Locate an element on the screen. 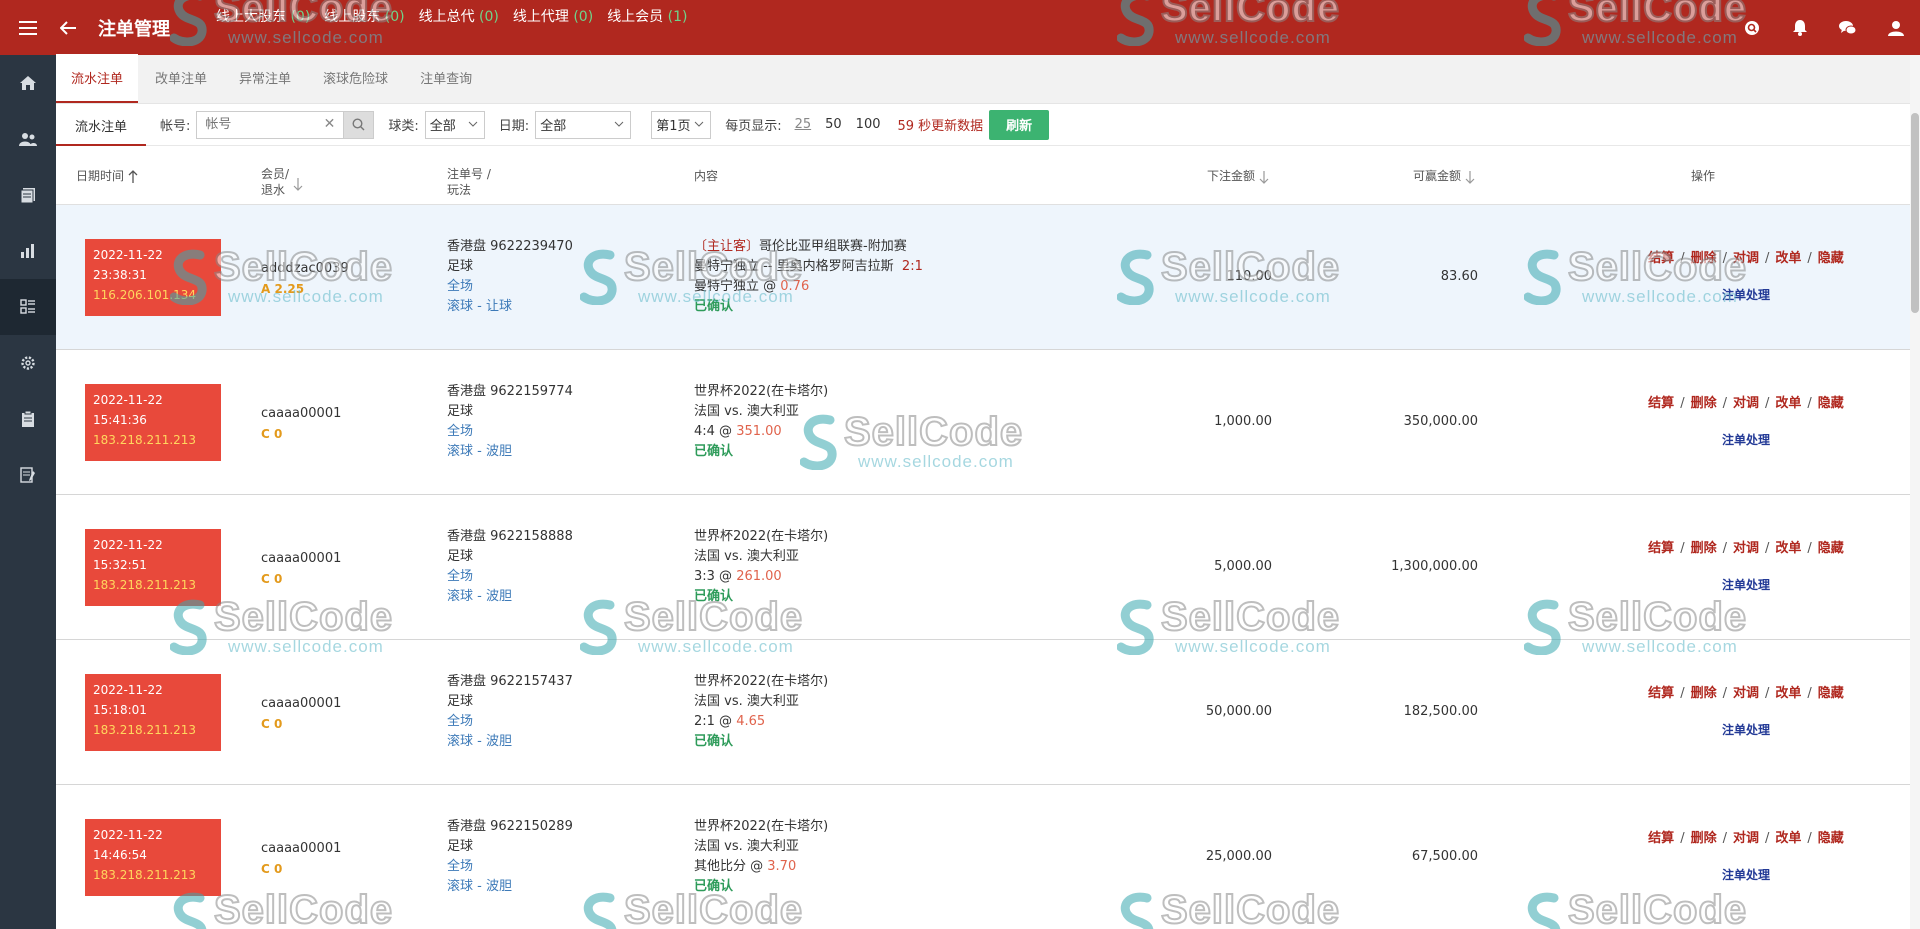 This screenshot has height=929, width=1920. list-icon is located at coordinates (27, 306).